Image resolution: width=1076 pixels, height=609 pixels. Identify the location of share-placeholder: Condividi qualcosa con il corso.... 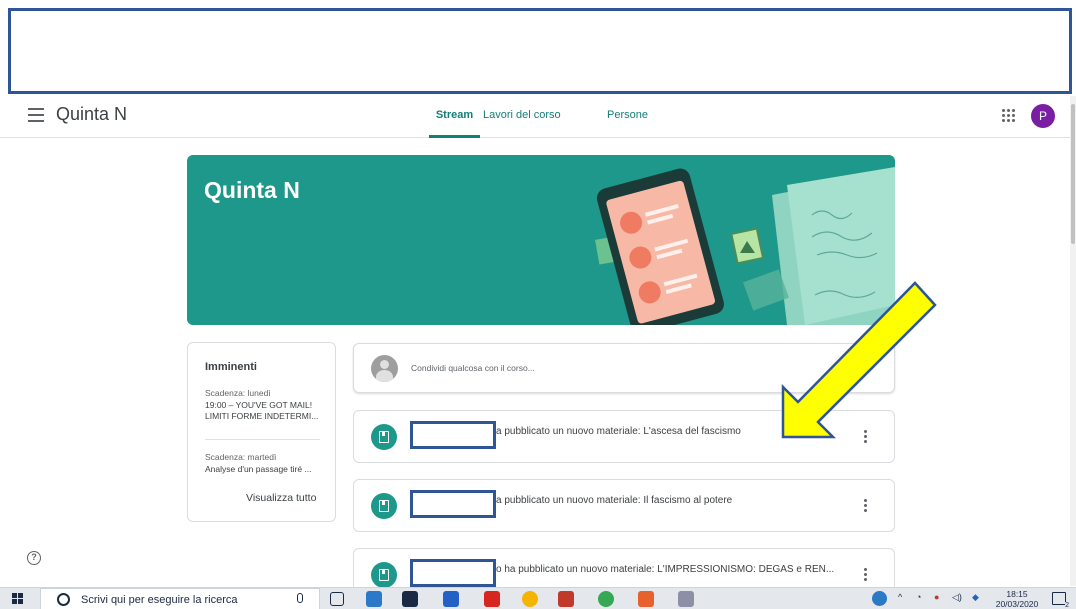
(473, 368).